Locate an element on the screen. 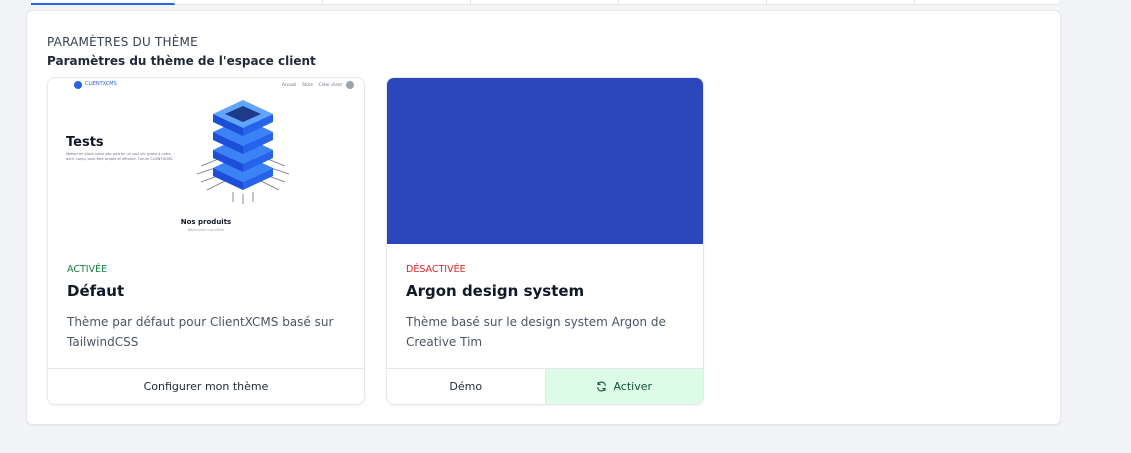 The image size is (1131, 453). status-badge: ACTIVÉE is located at coordinates (87, 269).